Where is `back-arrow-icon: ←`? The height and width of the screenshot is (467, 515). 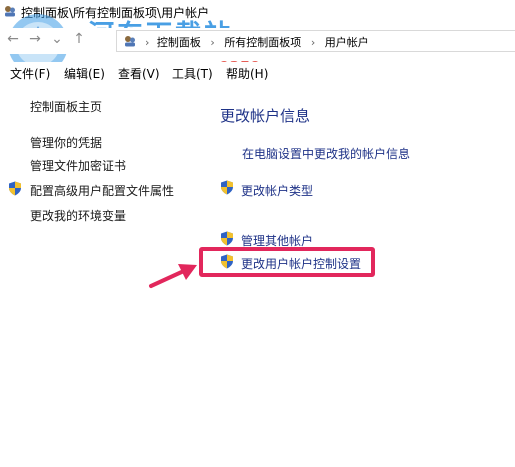 back-arrow-icon: ← is located at coordinates (13, 39).